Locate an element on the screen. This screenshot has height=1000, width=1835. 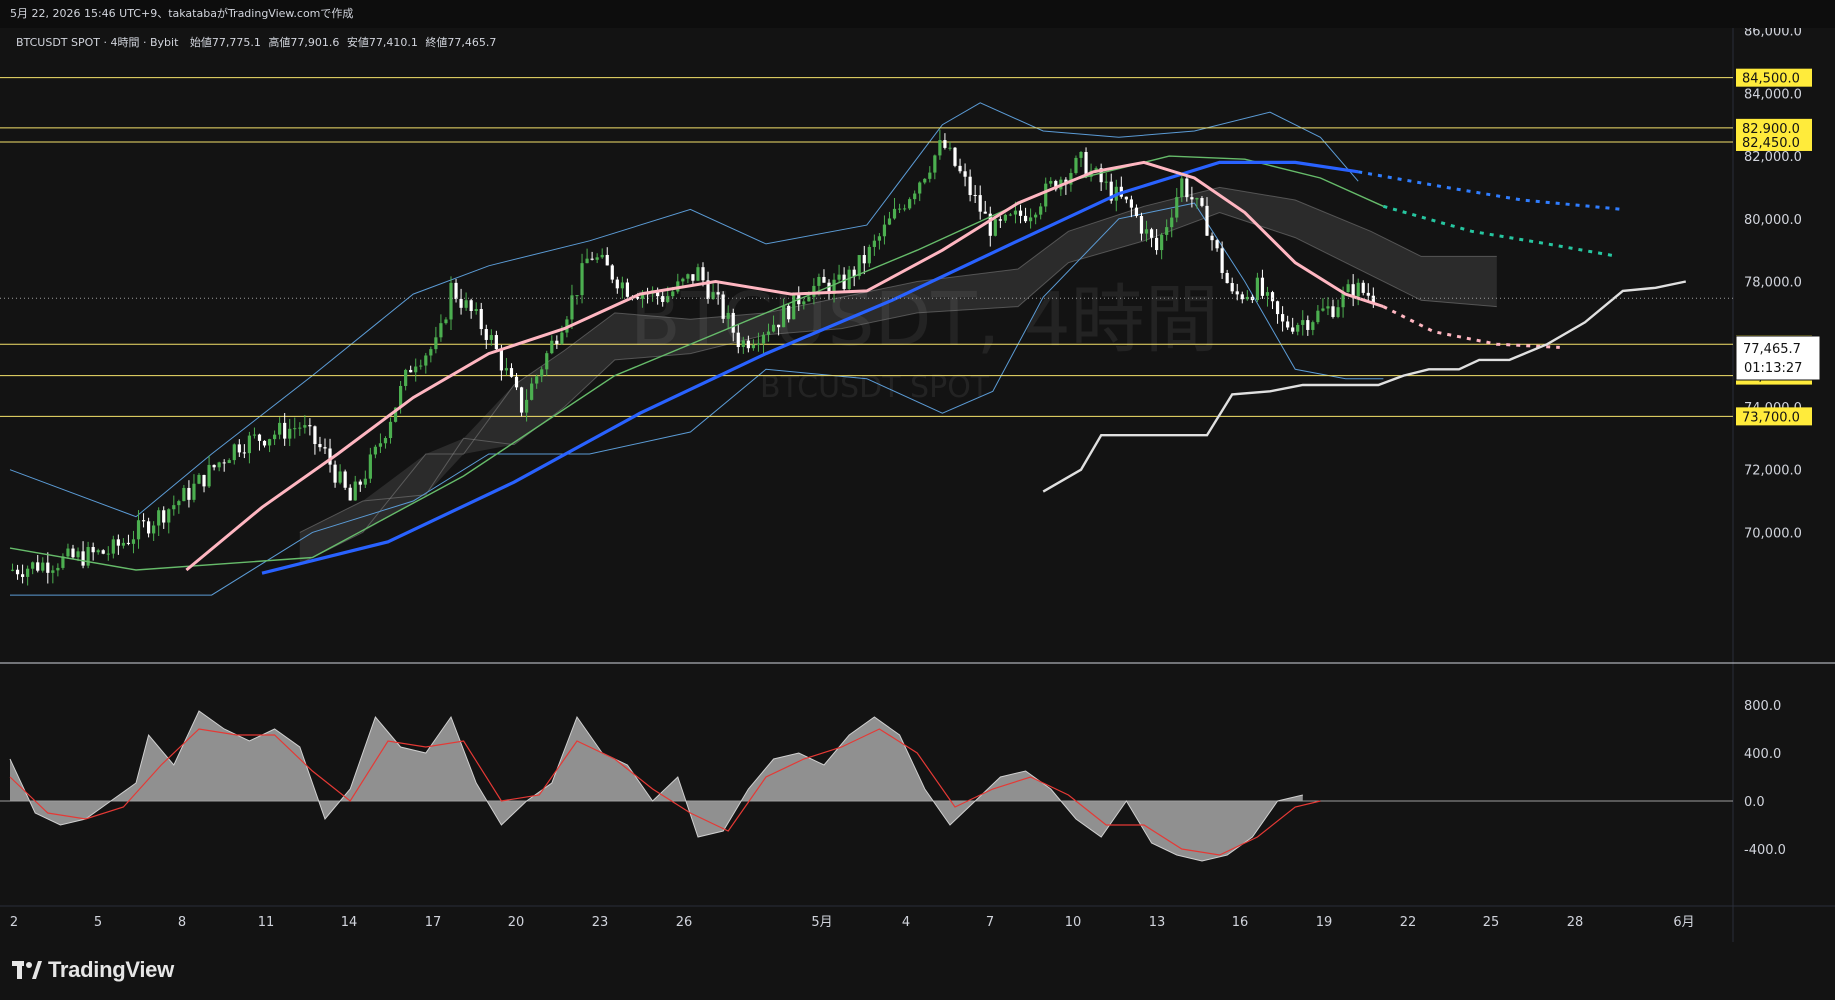
legend-symbol: BTCUSDT SPOT · 4時間 · Bybit is located at coordinates (97, 42).